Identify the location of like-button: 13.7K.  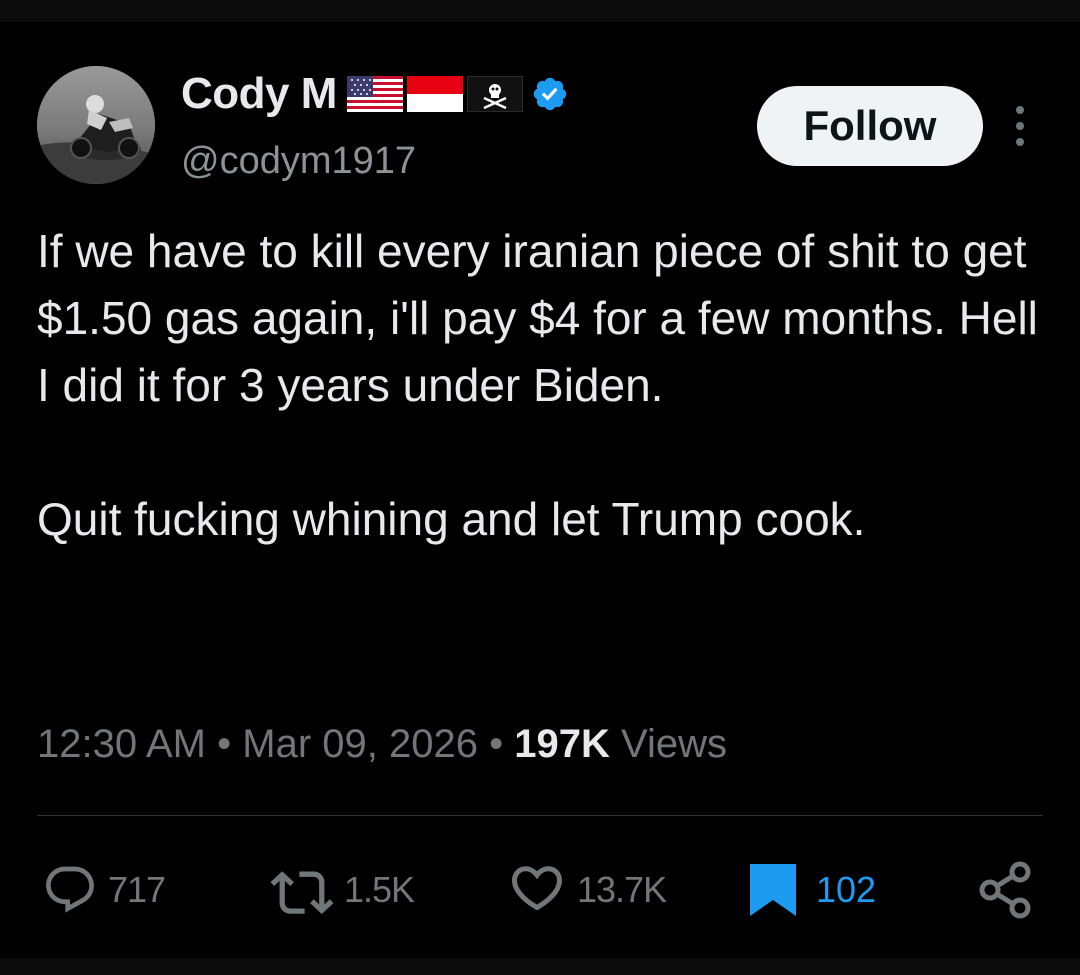
(587, 890).